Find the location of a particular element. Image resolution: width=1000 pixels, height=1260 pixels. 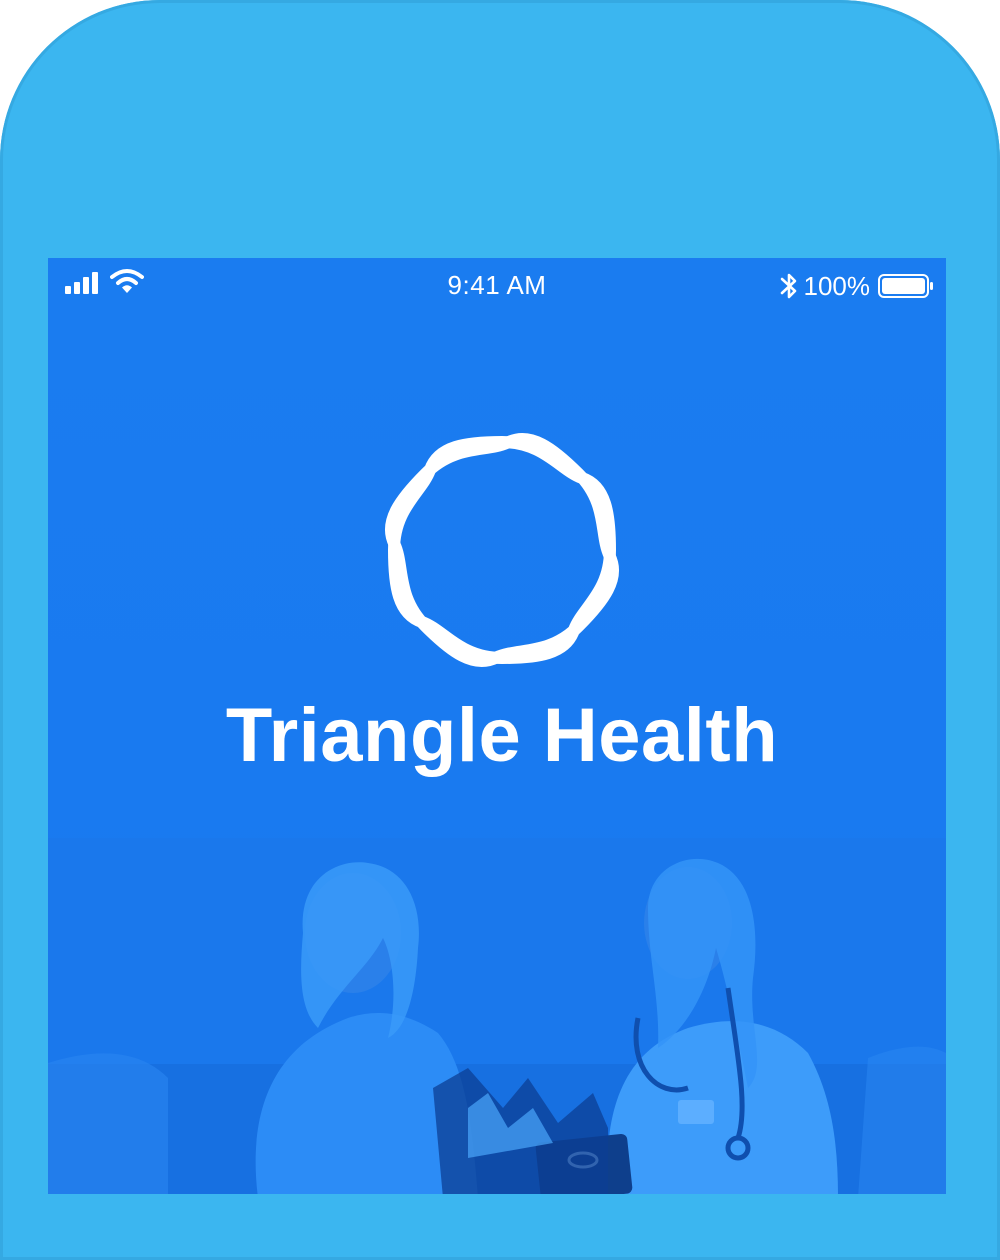

bluetooth-icon is located at coordinates (788, 286).